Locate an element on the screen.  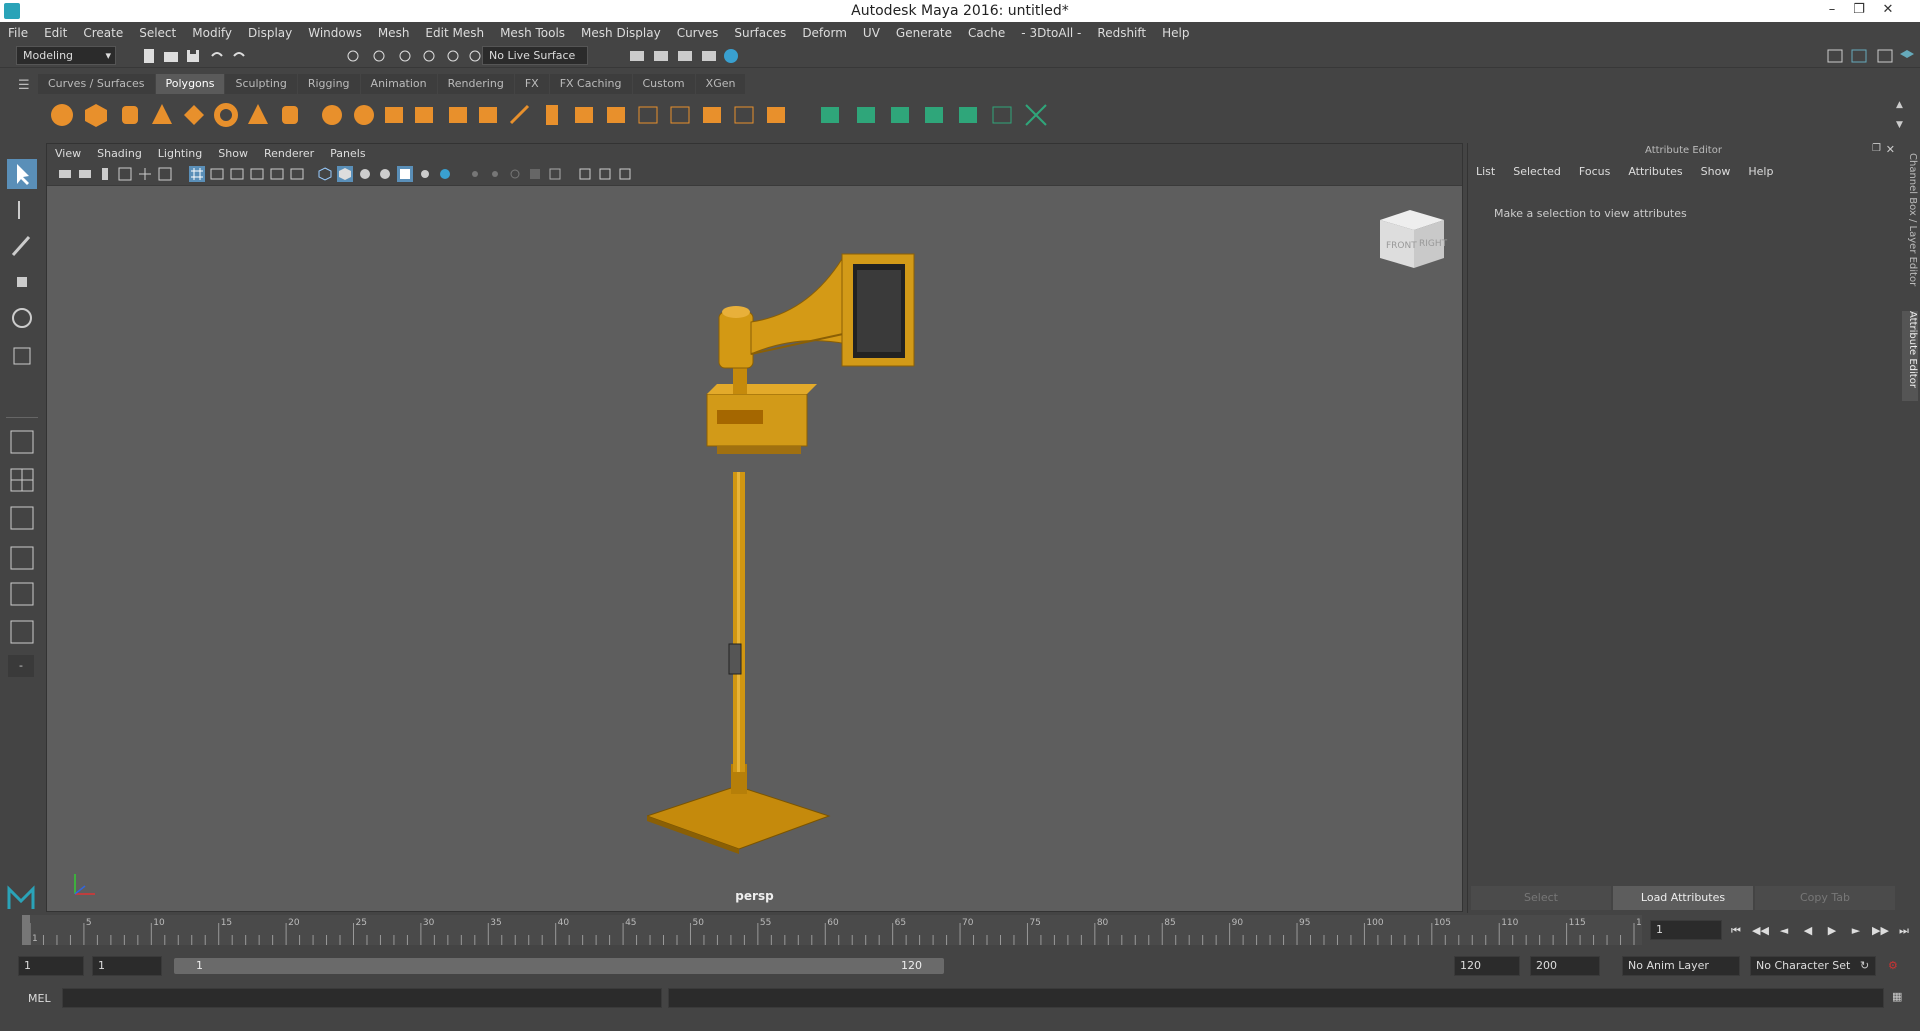
anim-layer-dropdown: No Anim Layer is located at coordinates (1681, 966).